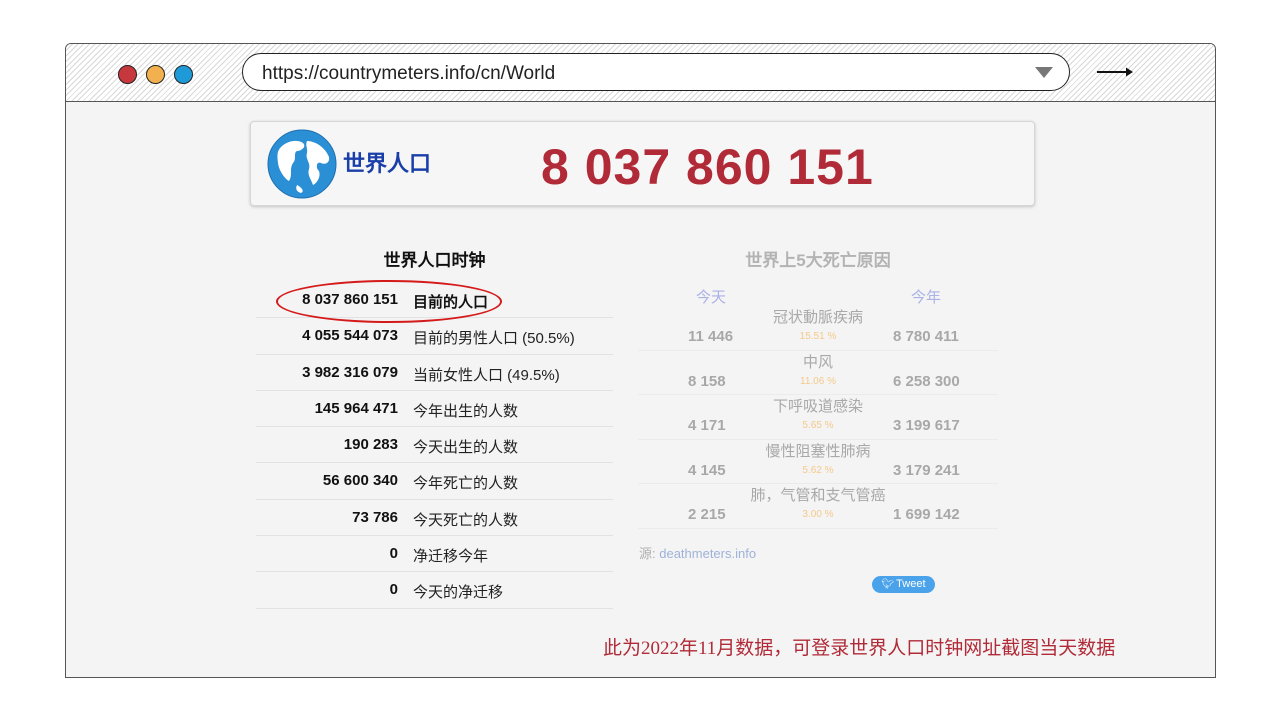  Describe the element at coordinates (707, 553) in the screenshot. I see `source-link: deathmeters.info` at that location.